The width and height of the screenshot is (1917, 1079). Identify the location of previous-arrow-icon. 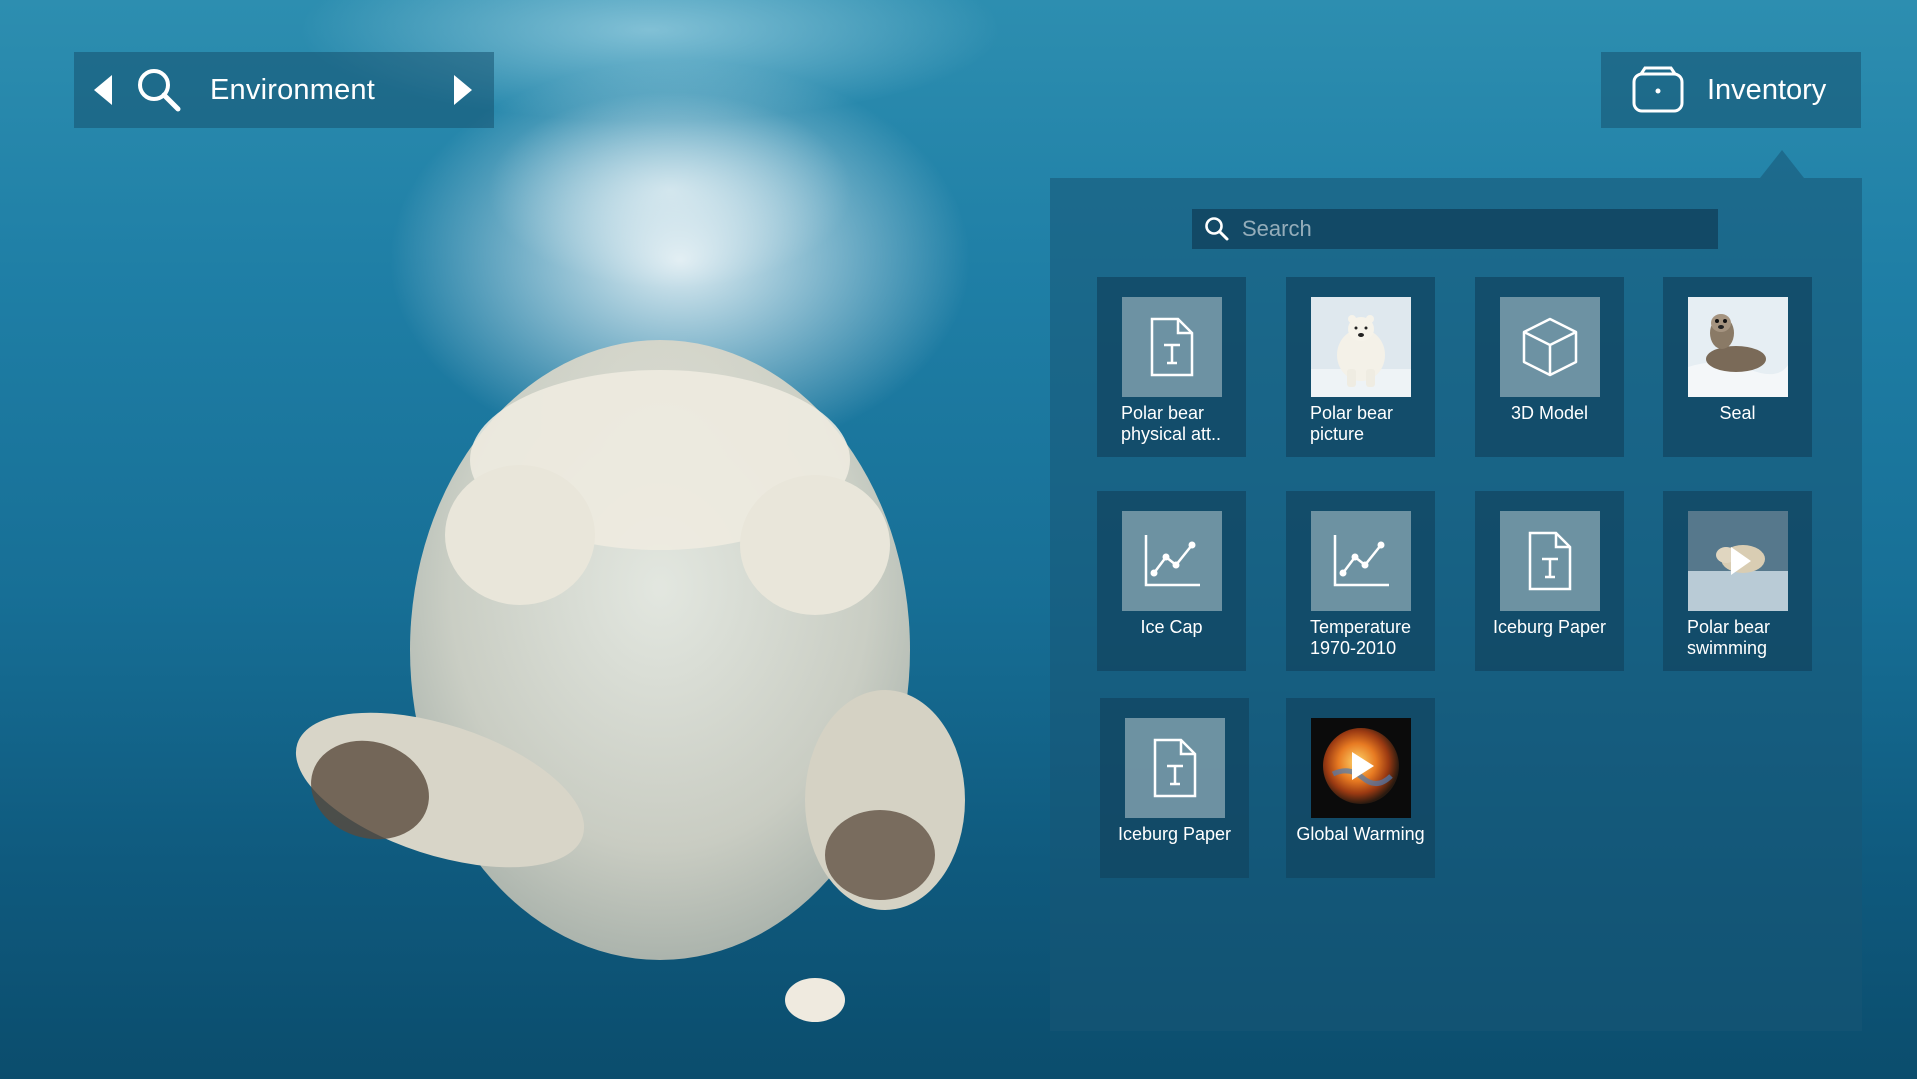
(103, 90).